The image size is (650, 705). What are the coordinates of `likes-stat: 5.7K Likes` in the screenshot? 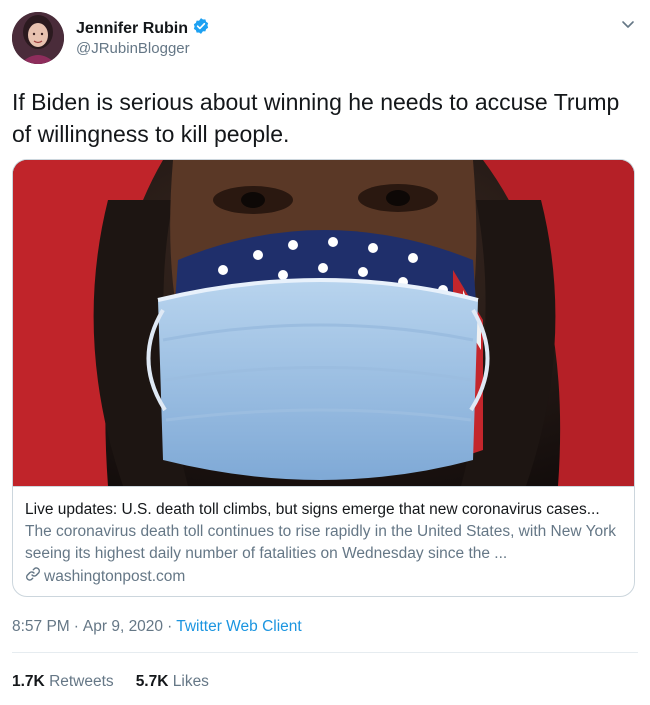 It's located at (172, 682).